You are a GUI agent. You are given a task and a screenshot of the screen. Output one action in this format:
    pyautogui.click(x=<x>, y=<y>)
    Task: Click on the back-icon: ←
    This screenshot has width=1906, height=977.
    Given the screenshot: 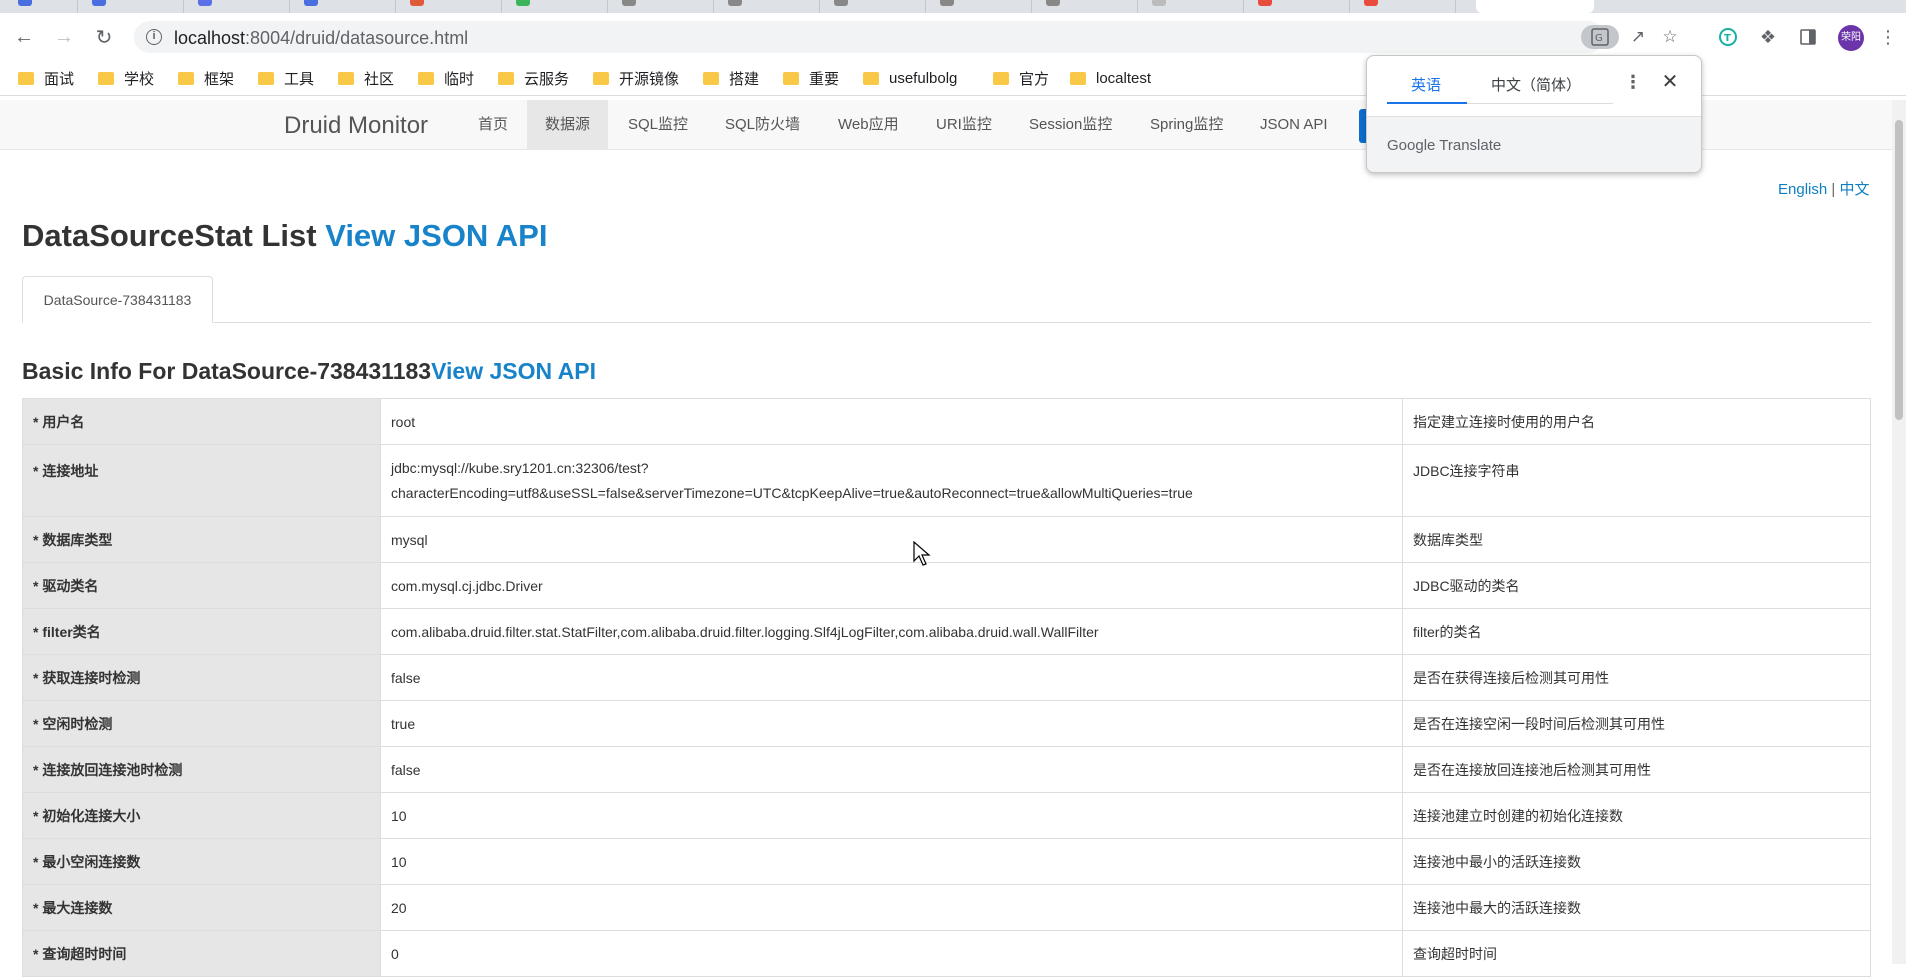 What is the action you would take?
    pyautogui.click(x=24, y=37)
    